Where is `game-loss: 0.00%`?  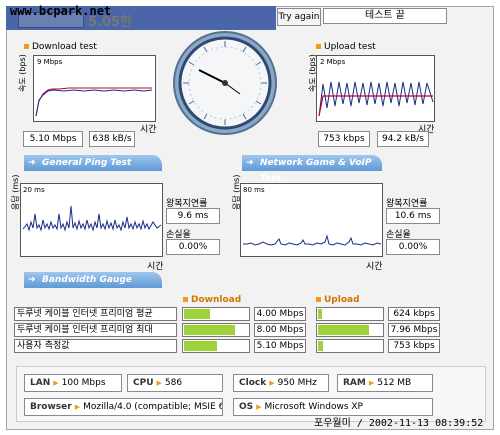 game-loss: 0.00% is located at coordinates (413, 247).